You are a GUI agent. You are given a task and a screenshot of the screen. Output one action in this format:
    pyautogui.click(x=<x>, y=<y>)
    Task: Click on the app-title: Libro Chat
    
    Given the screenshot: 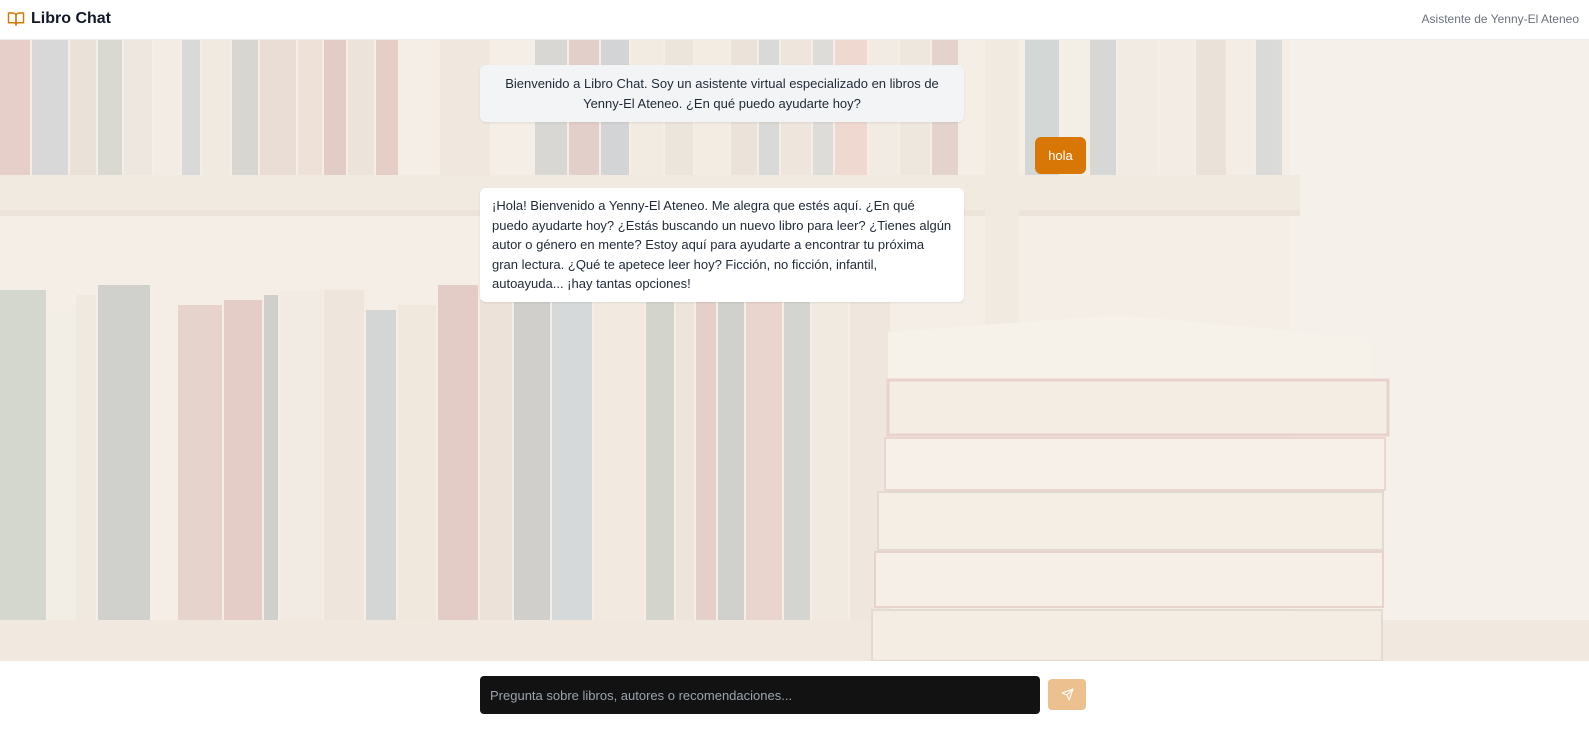 What is the action you would take?
    pyautogui.click(x=71, y=18)
    